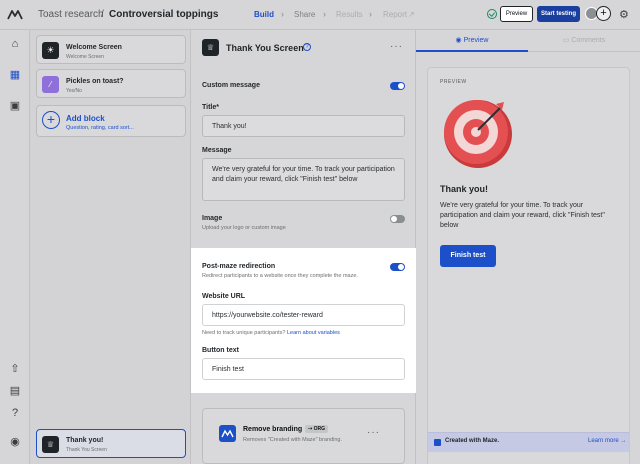 The height and width of the screenshot is (464, 640). I want to click on add-block-title: Add block, so click(85, 118).